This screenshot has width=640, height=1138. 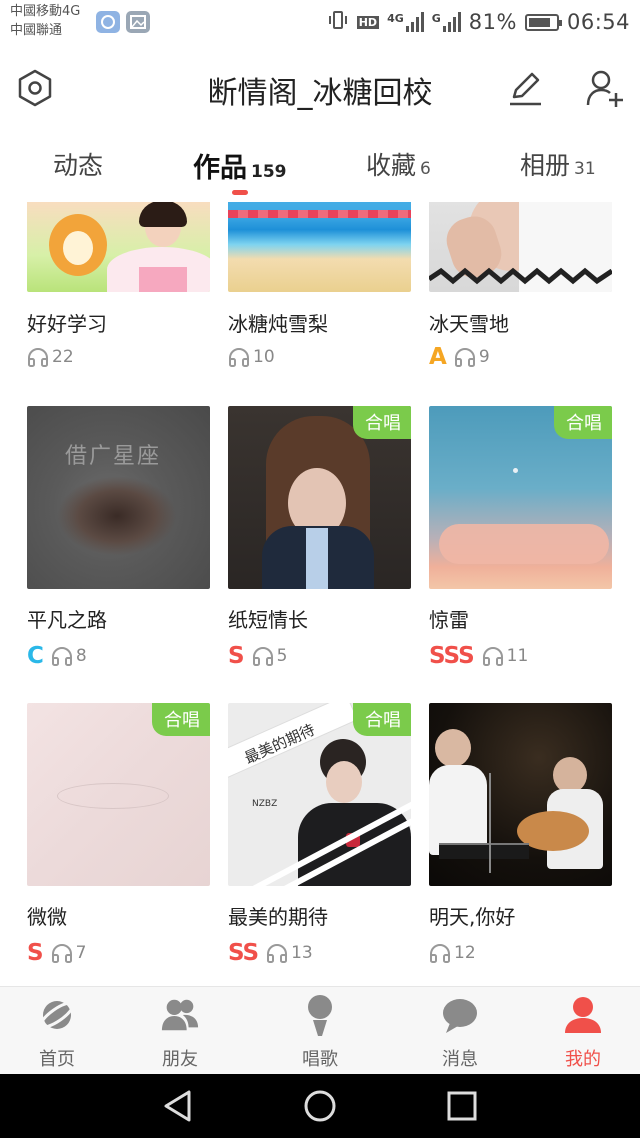 I want to click on user-icon, so click(x=583, y=1015).